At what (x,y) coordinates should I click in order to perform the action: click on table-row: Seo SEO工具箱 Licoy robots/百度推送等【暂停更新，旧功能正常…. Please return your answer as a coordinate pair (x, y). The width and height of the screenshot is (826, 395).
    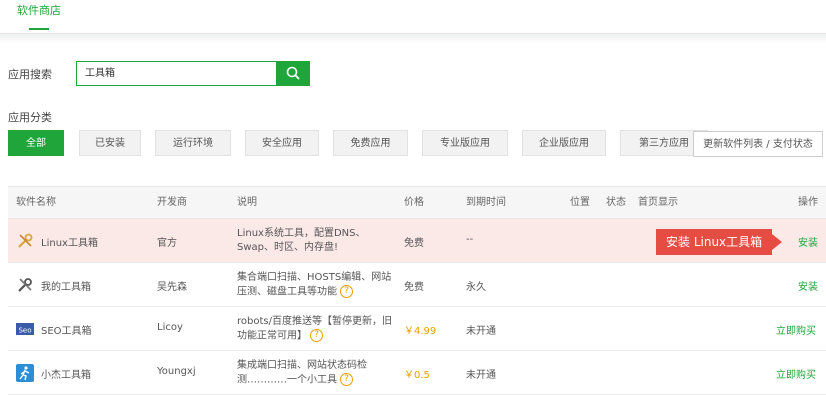
    Looking at the image, I should click on (417, 329).